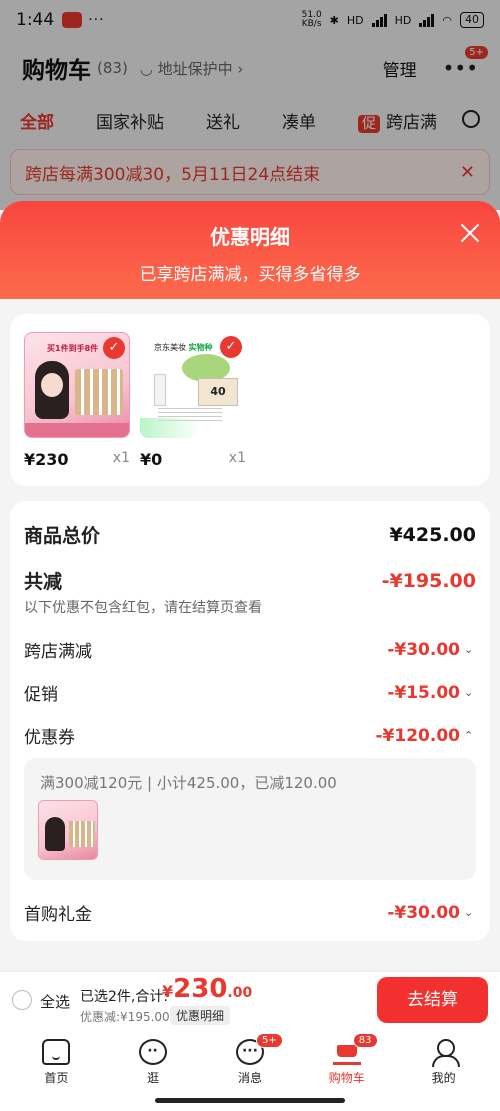 Image resolution: width=500 pixels, height=1111 pixels. Describe the element at coordinates (200, 1015) in the screenshot. I see `discount-detail-button: 优惠明细` at that location.